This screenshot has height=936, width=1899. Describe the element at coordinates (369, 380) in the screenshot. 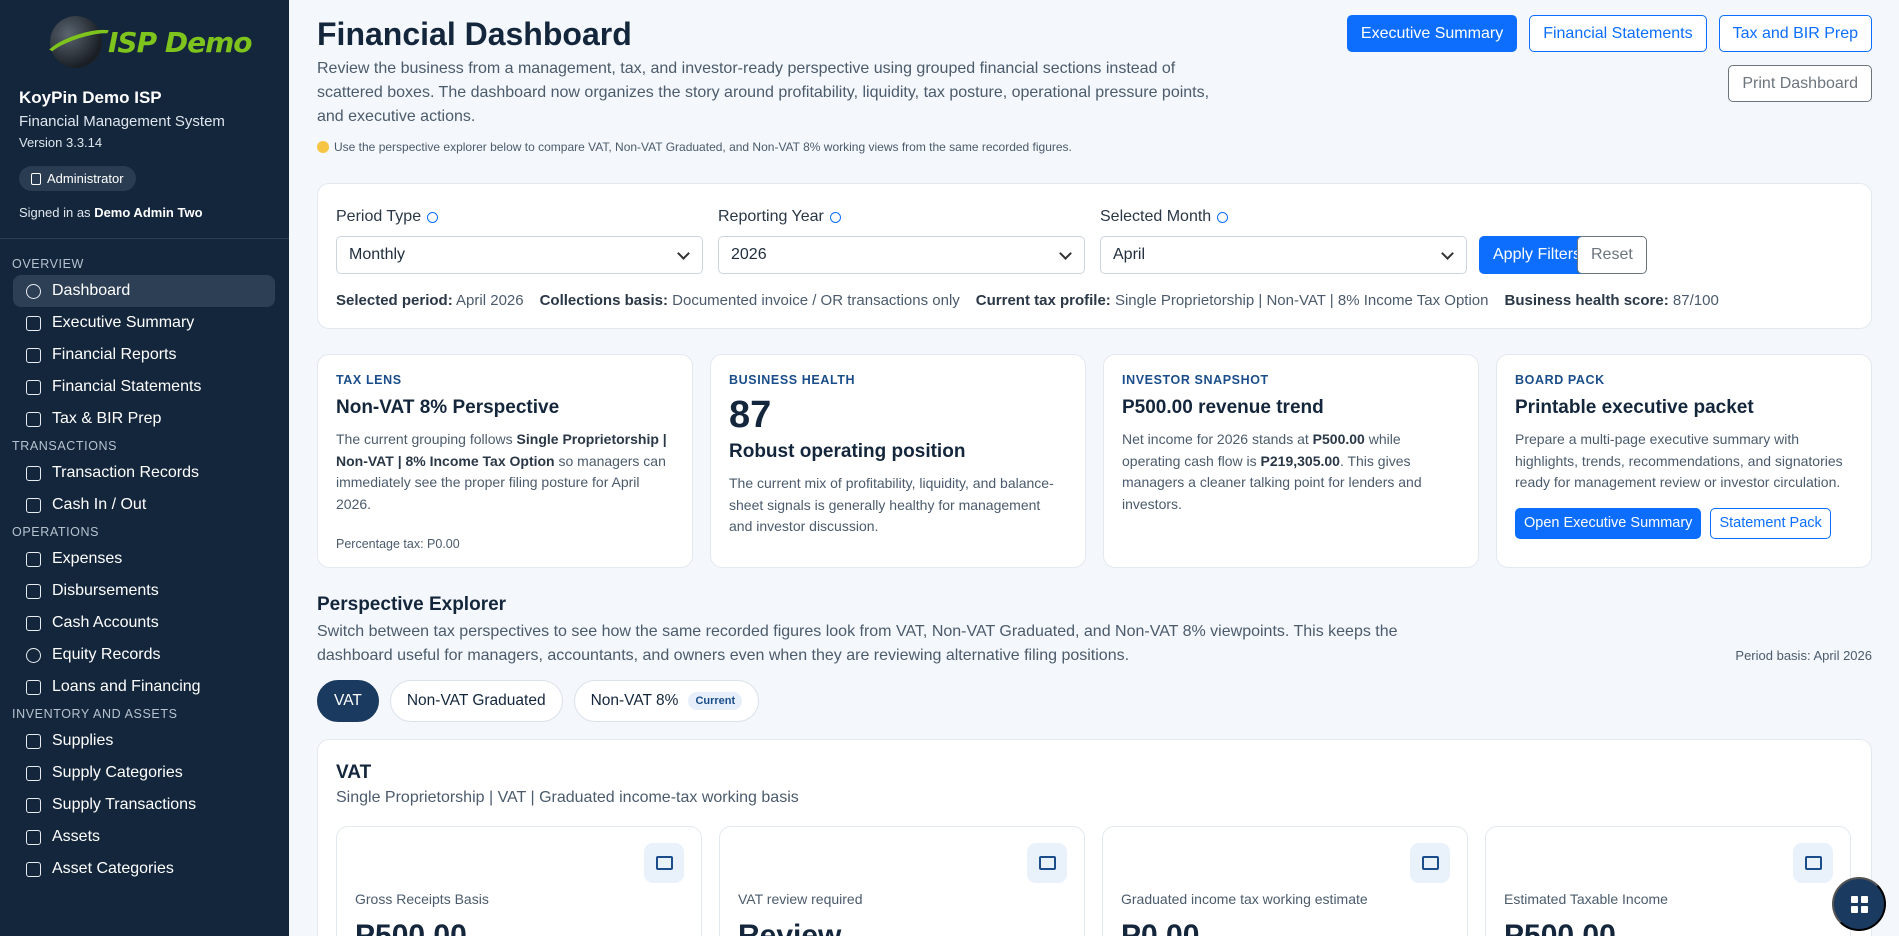

I see `card-kicker: TAX LENS` at that location.